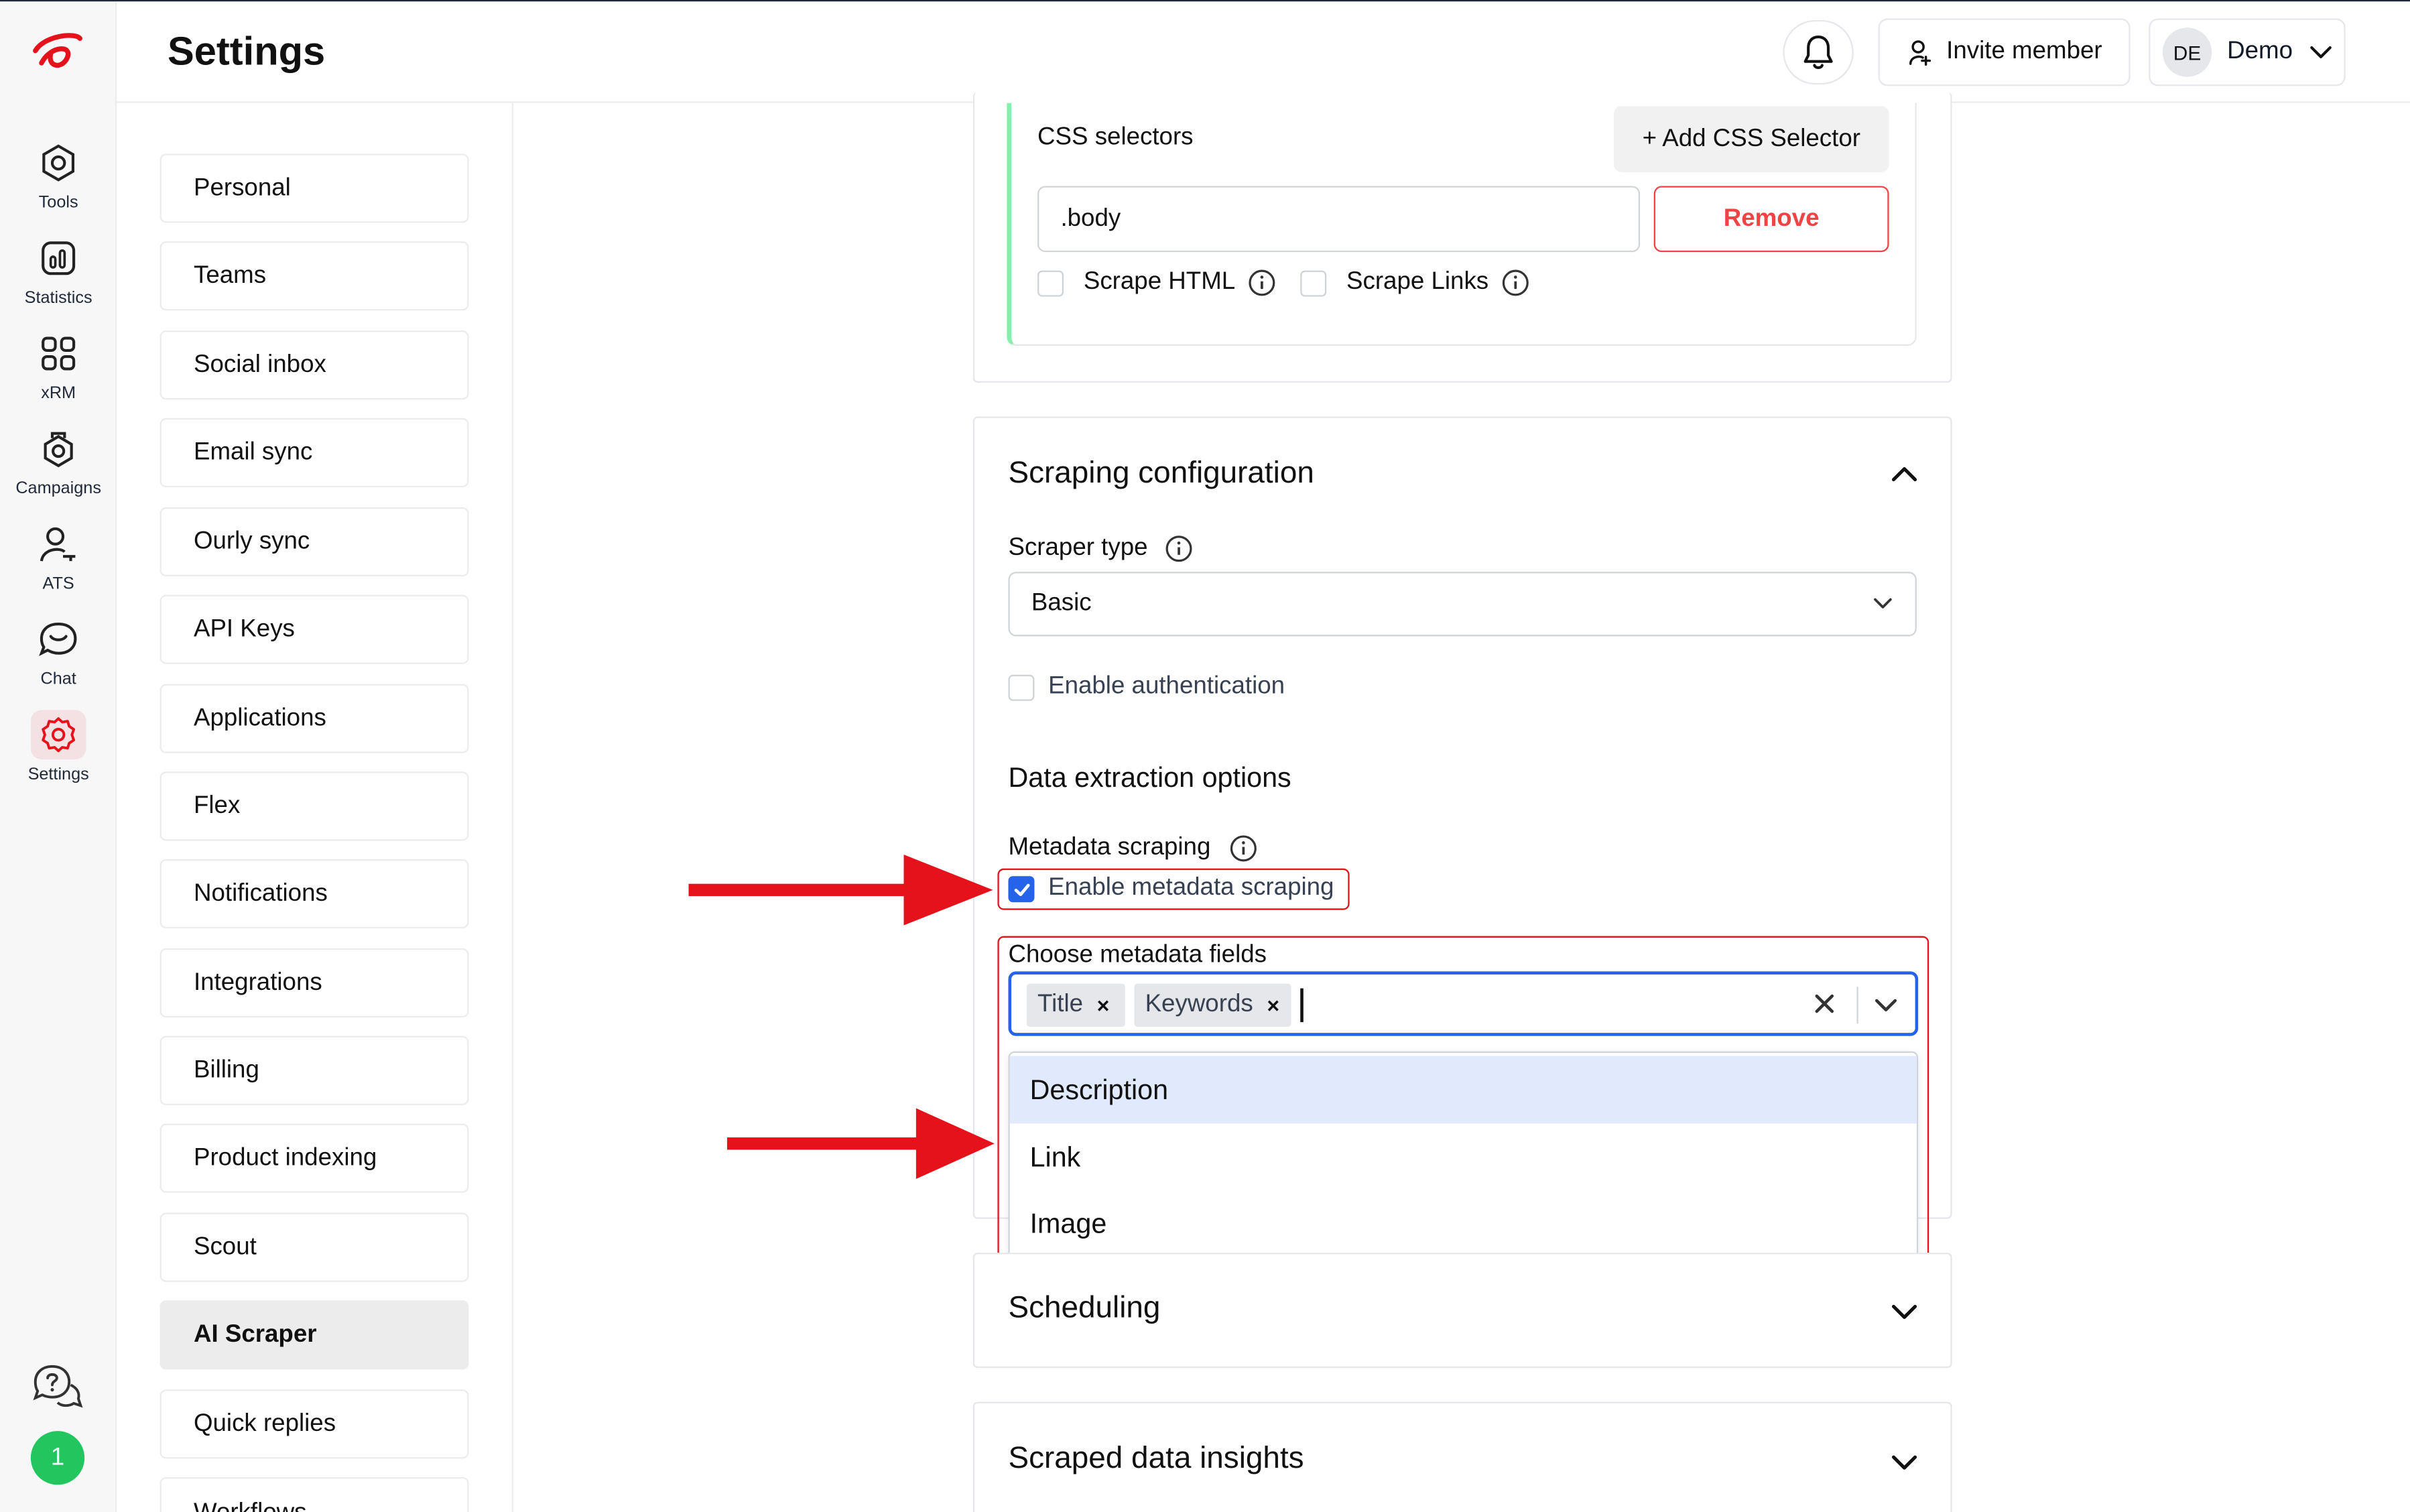 The height and width of the screenshot is (1512, 2410). What do you see at coordinates (2260, 52) in the screenshot?
I see `user-name: Demo` at bounding box center [2260, 52].